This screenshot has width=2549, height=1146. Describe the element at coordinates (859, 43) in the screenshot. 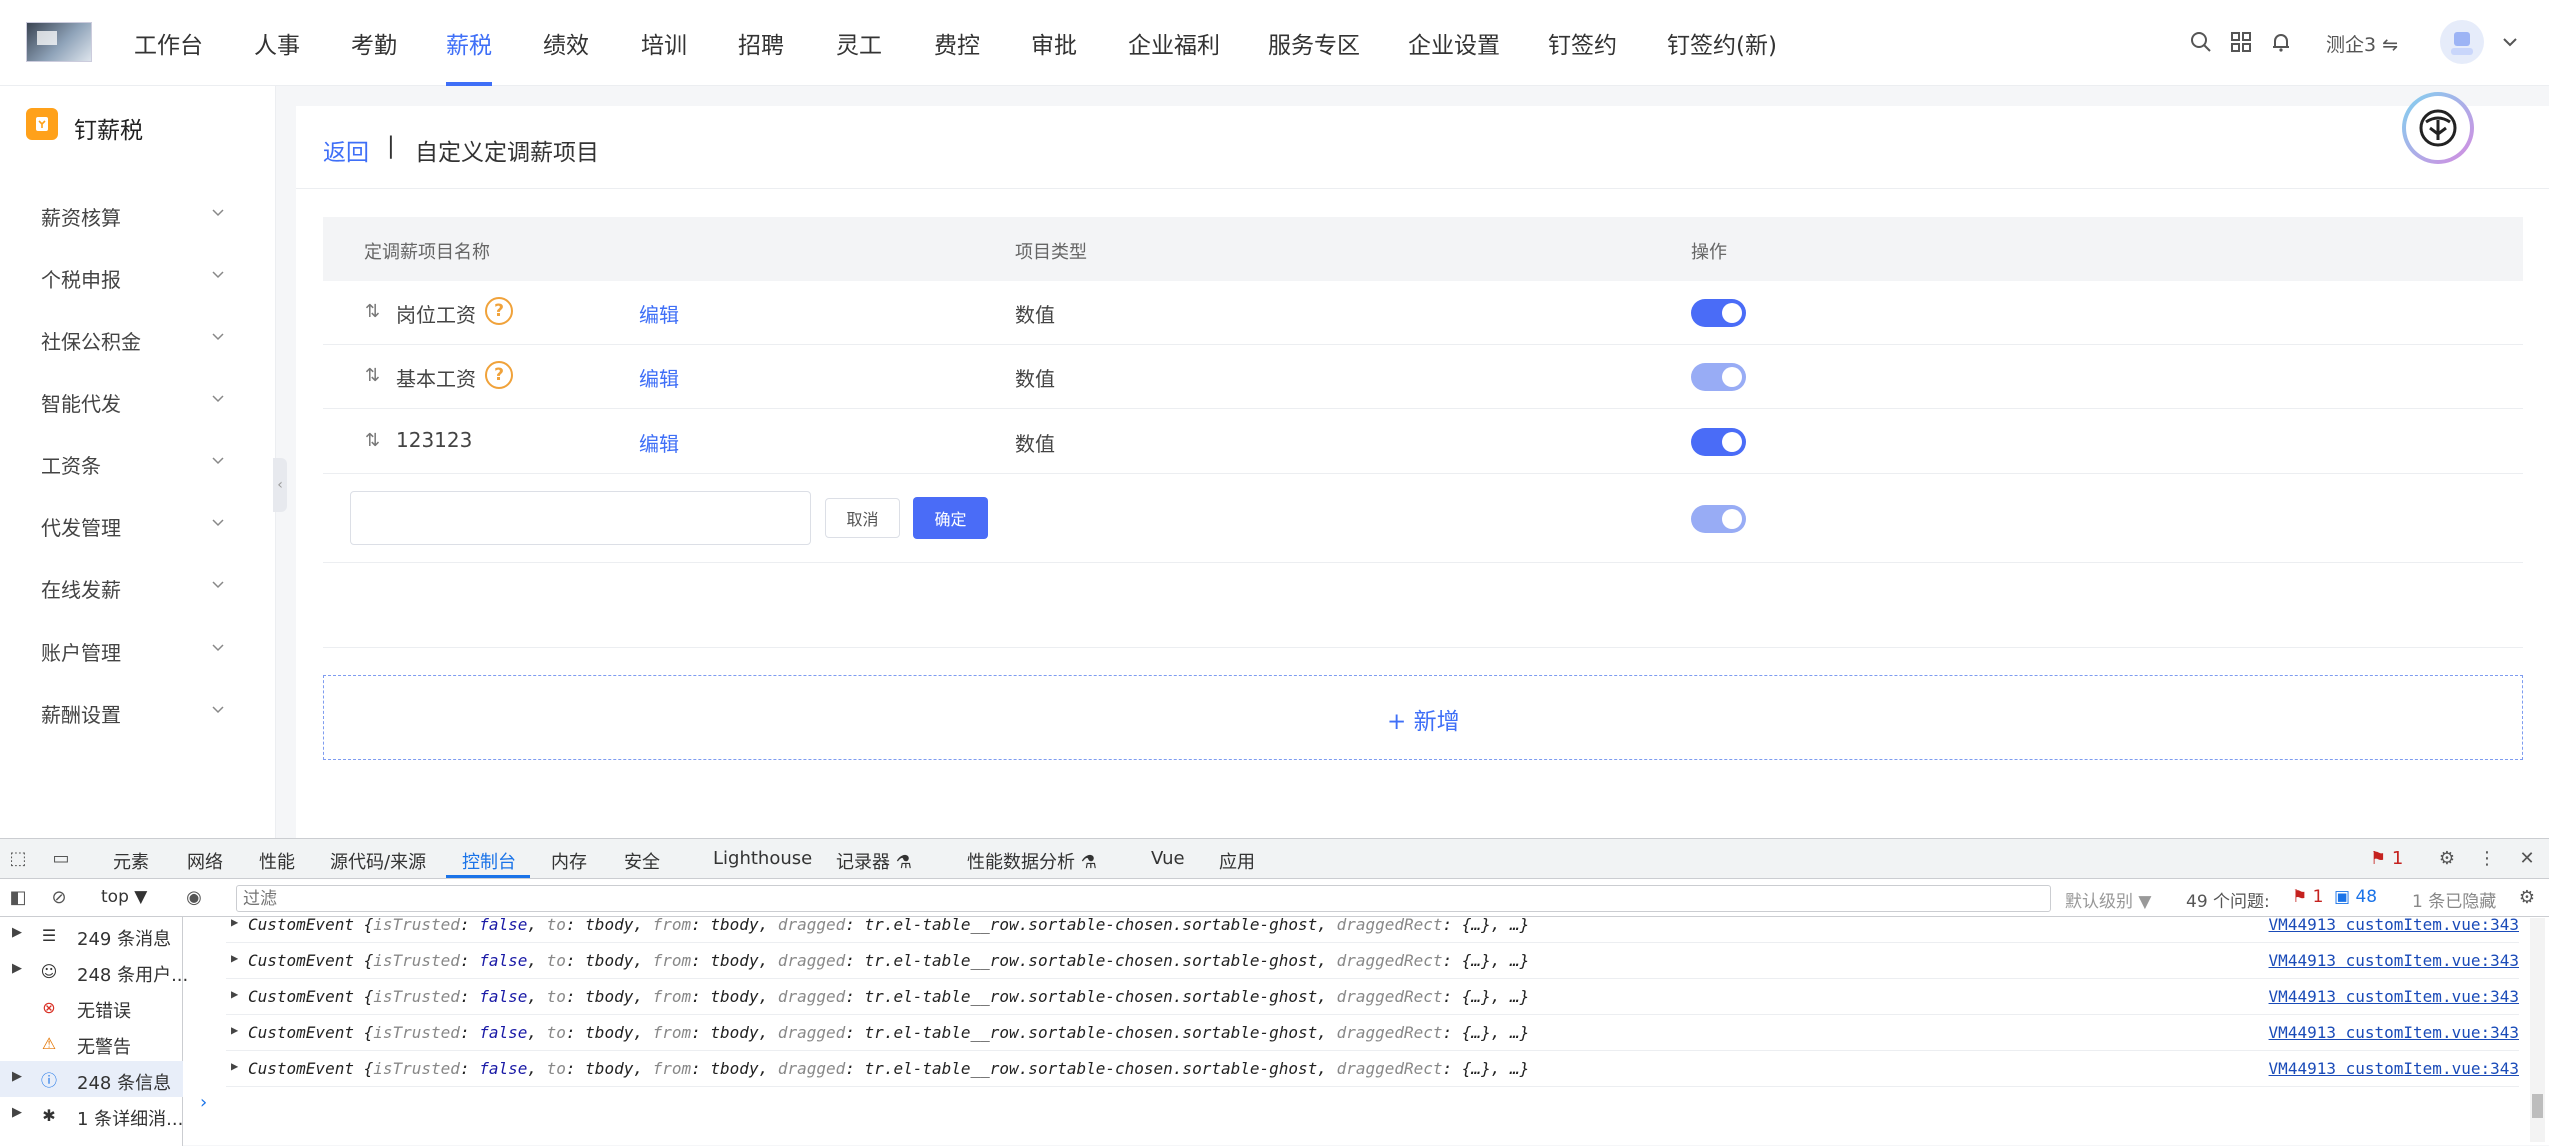

I see `nav-item-flex-work: 灵工` at that location.